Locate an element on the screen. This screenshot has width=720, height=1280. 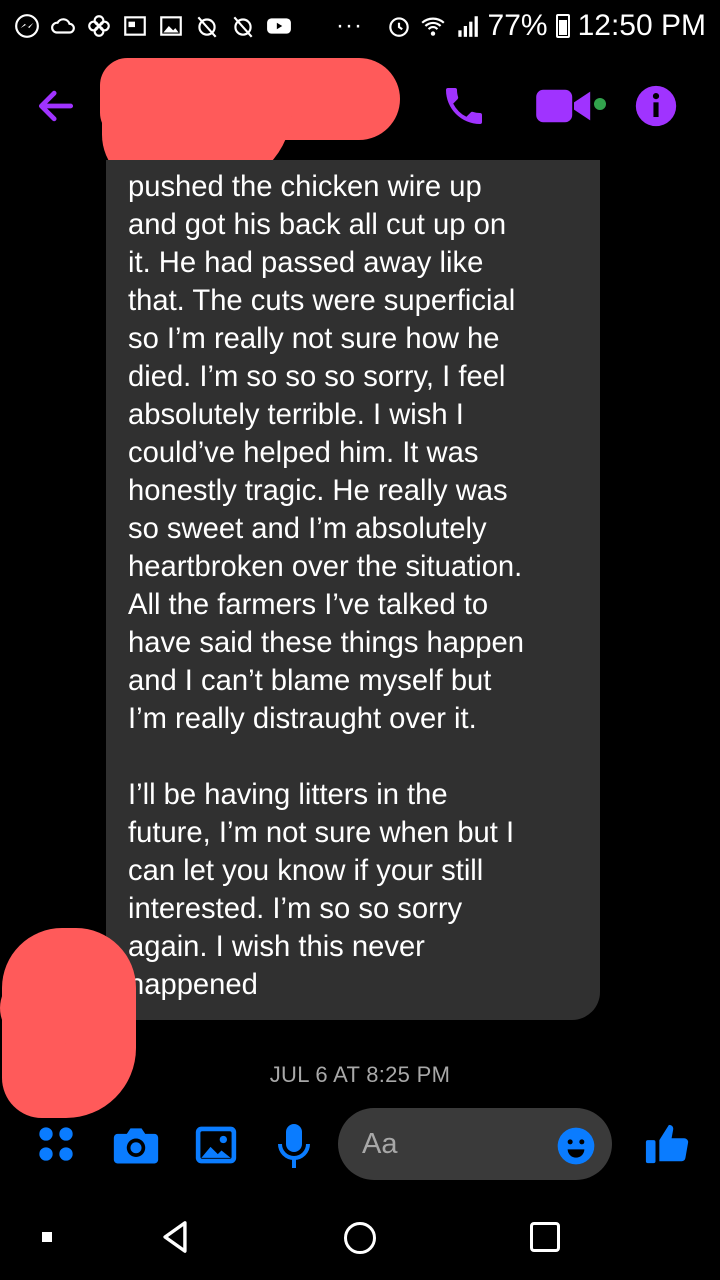
emoji-icon is located at coordinates (576, 1146).